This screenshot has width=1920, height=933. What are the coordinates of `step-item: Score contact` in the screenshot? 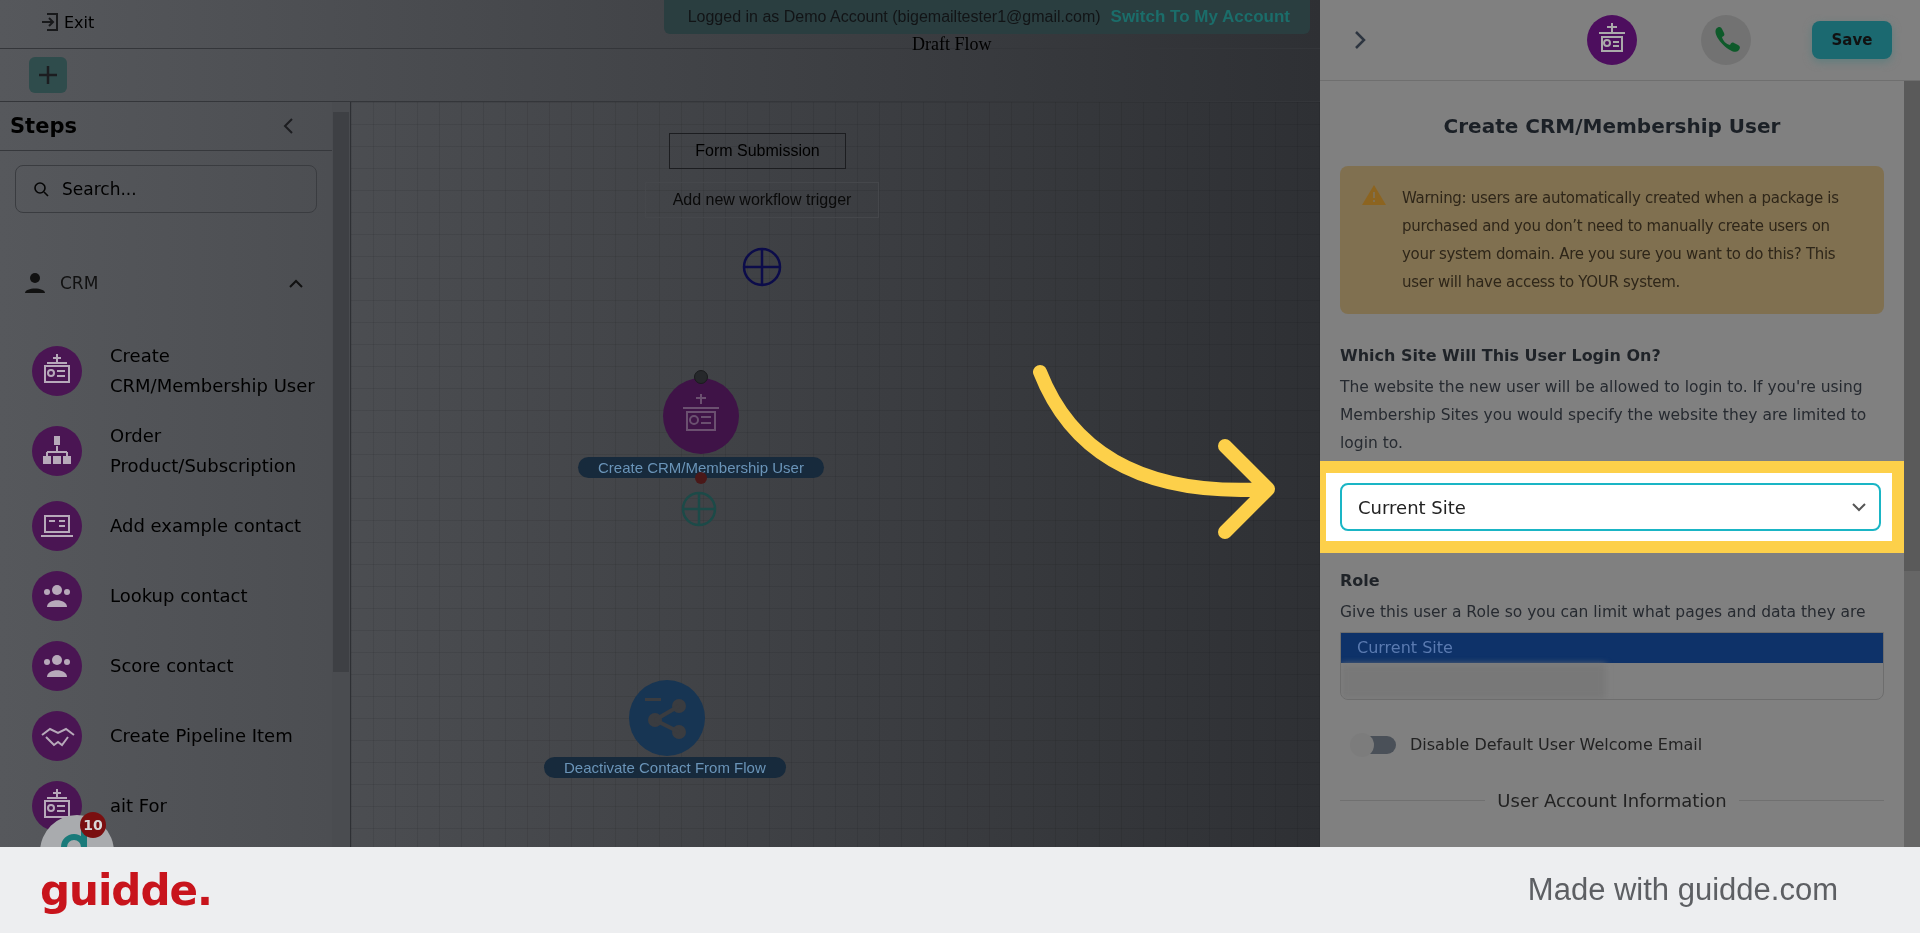 It's located at (212, 666).